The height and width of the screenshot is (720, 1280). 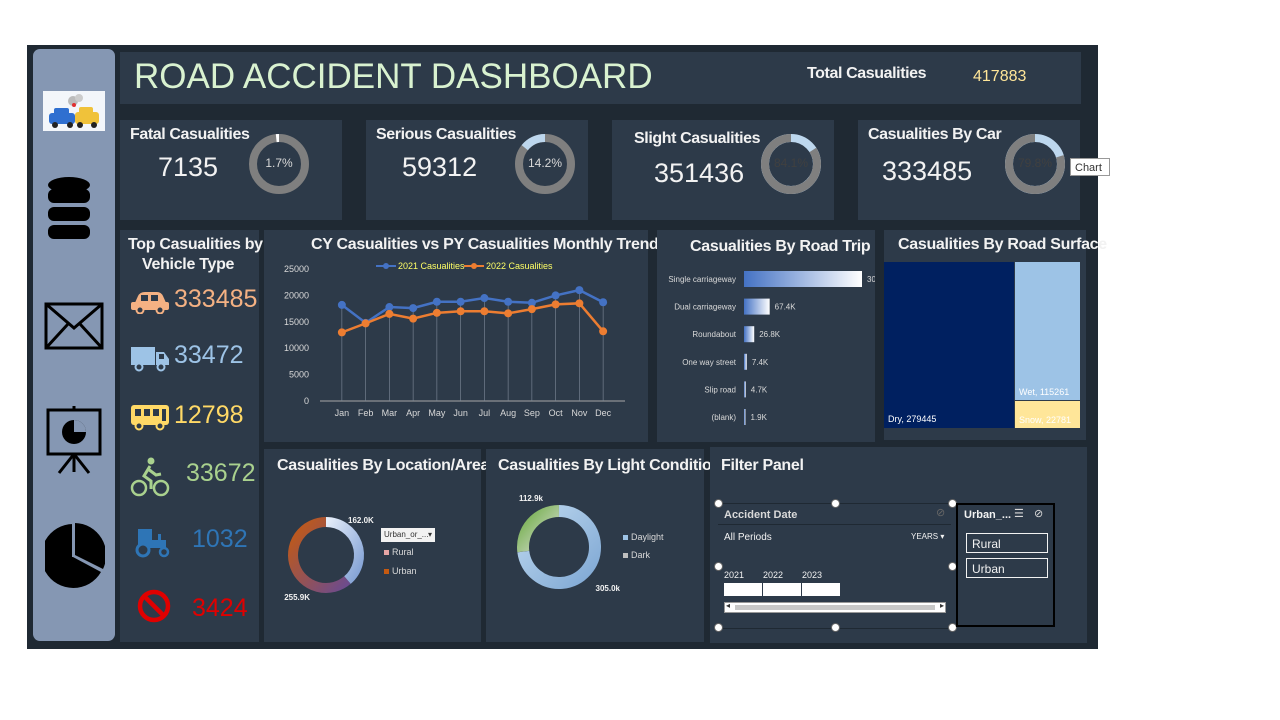 I want to click on timeline-bar-2023, so click(x=821, y=589).